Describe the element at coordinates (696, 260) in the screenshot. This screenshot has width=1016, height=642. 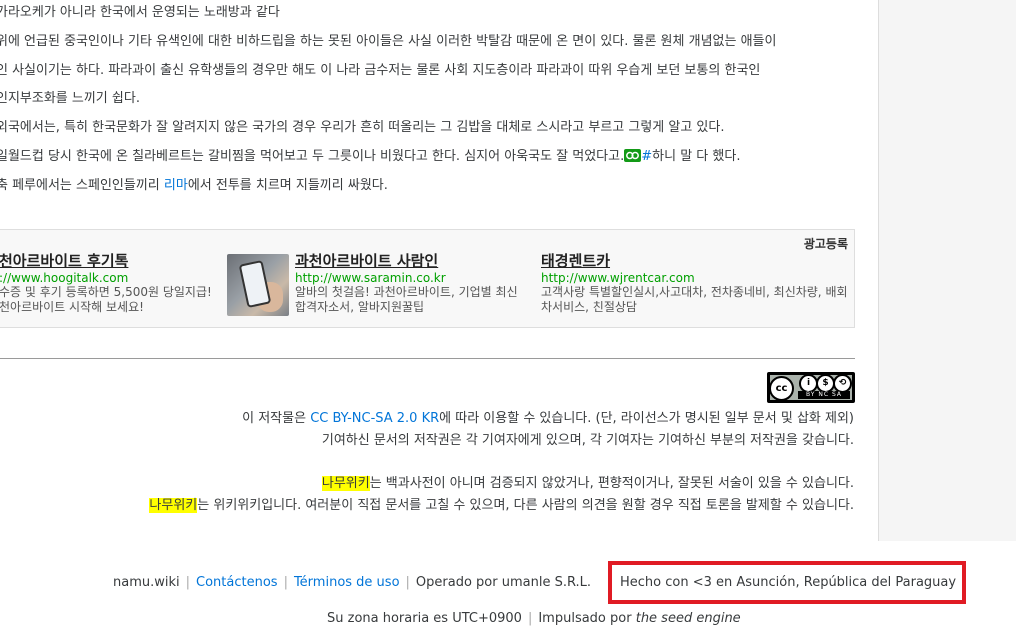
I see `ad-title: 태경렌트카` at that location.